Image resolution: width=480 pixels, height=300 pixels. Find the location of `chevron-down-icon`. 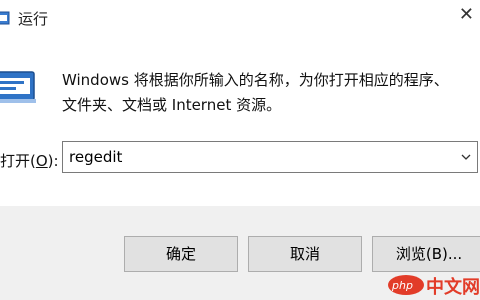

chevron-down-icon is located at coordinates (466, 157).